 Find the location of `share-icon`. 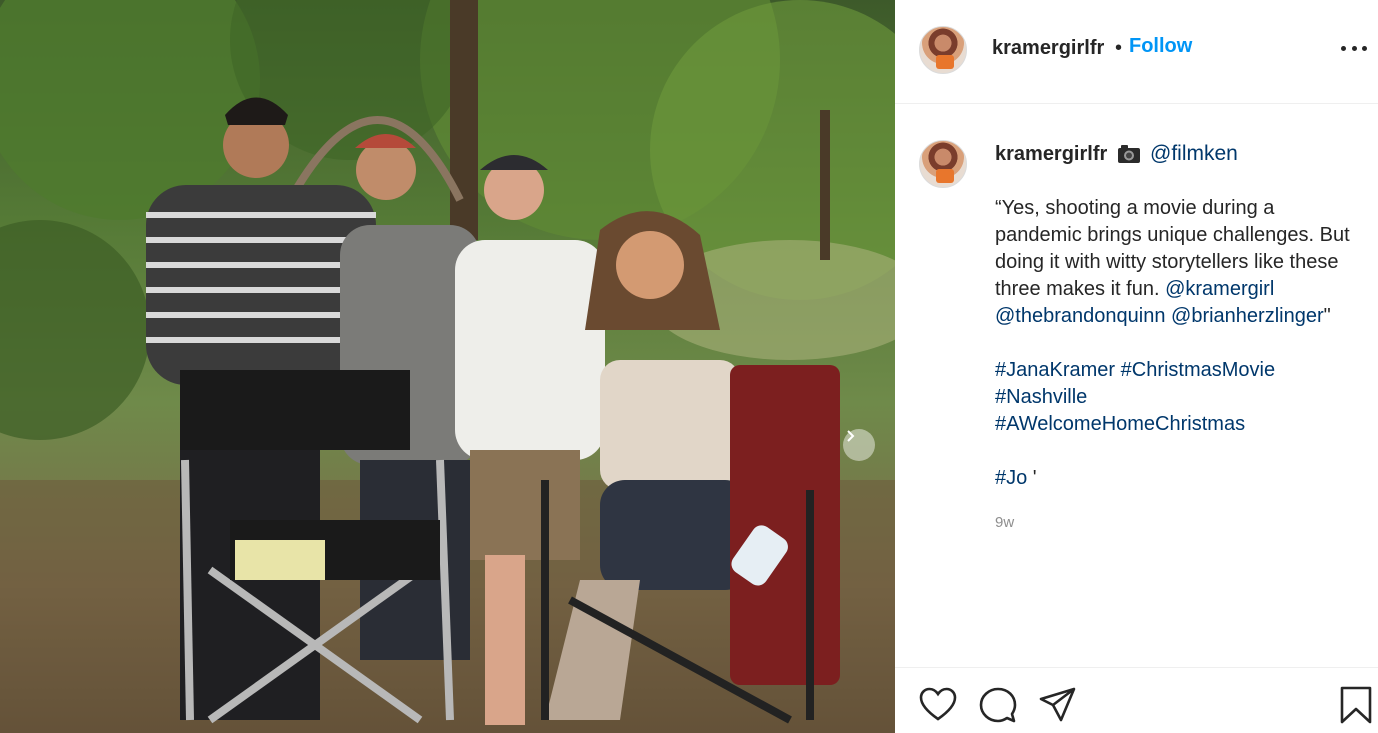

share-icon is located at coordinates (1058, 705).